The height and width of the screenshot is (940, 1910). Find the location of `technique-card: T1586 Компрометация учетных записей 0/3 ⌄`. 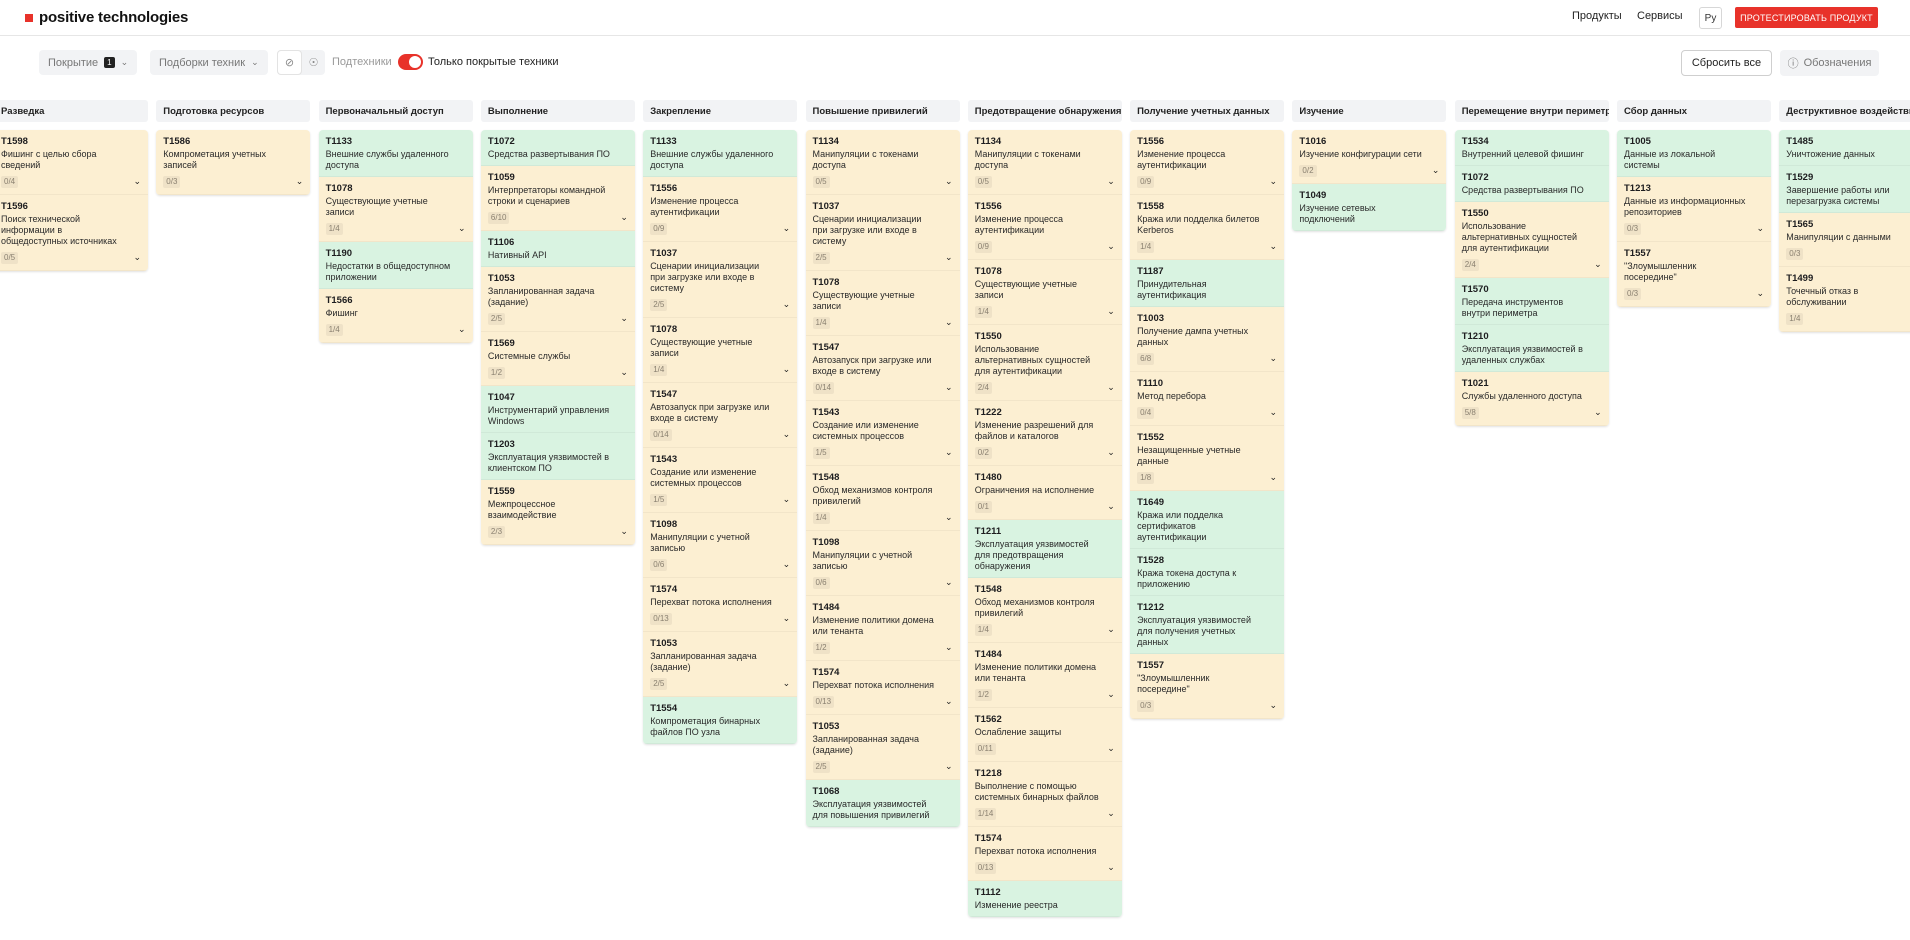

technique-card: T1586 Компрометация учетных записей 0/3 ⌄ is located at coordinates (233, 162).